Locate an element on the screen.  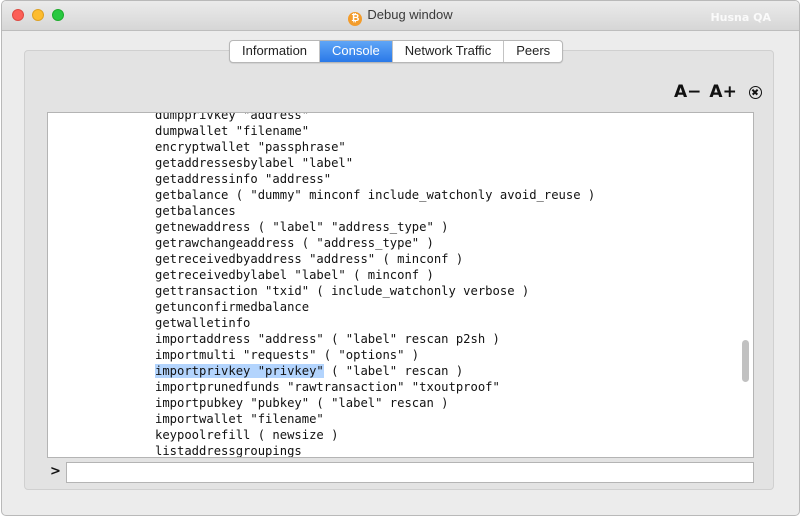
console-line: getnewaddress ( "label" "address_type" ) is located at coordinates (302, 227).